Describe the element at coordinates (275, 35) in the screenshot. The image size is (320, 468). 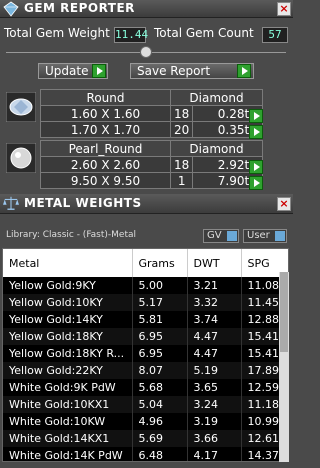
I see `total-gem-count-value: 57` at that location.